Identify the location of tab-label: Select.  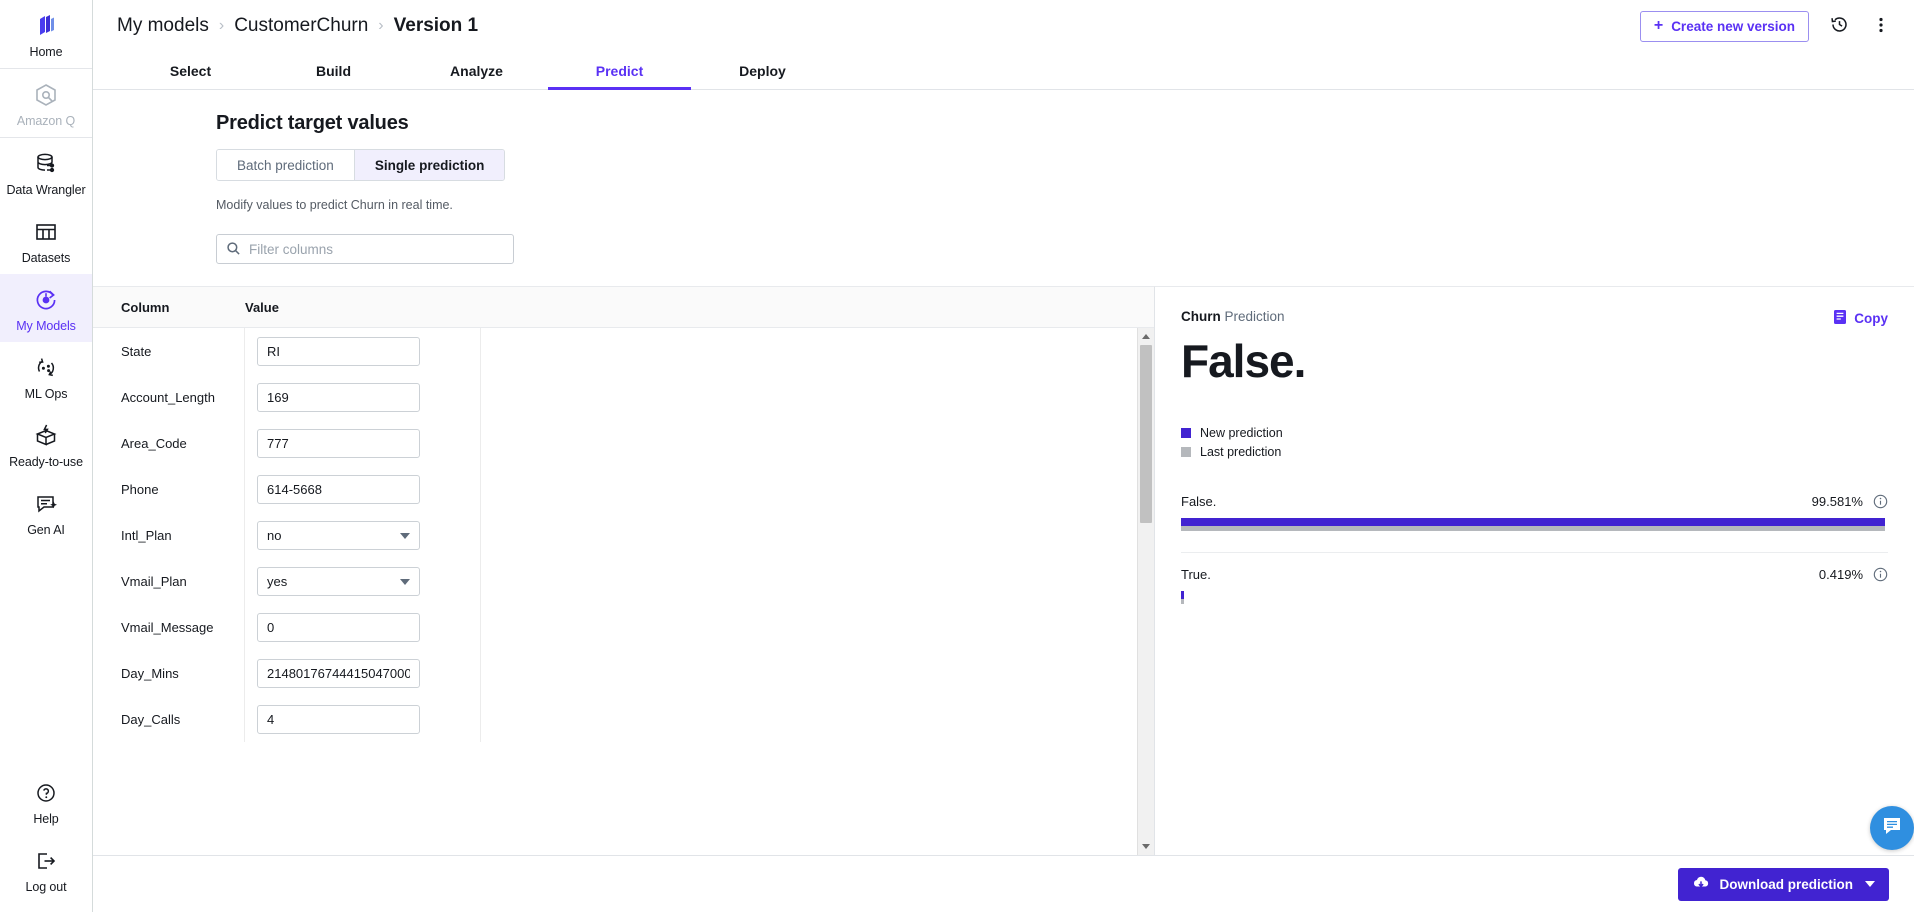
(190, 70).